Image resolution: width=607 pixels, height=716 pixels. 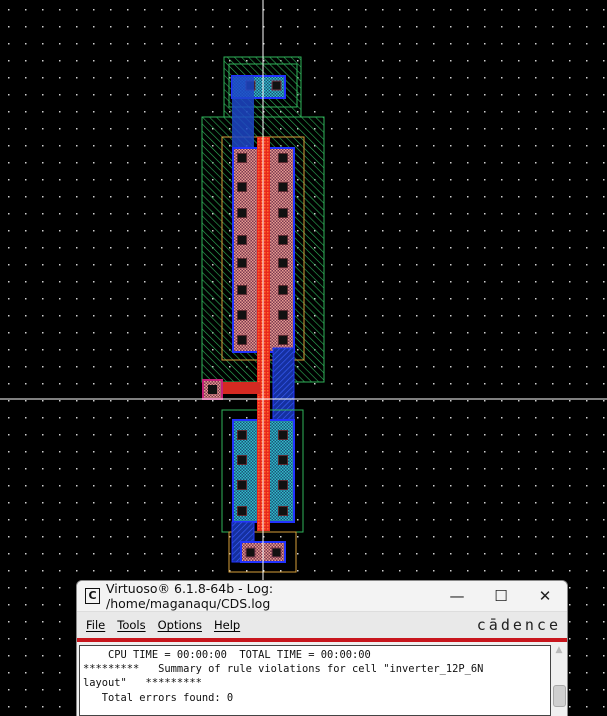 I want to click on scroll-up-icon: ▲, so click(x=559, y=652).